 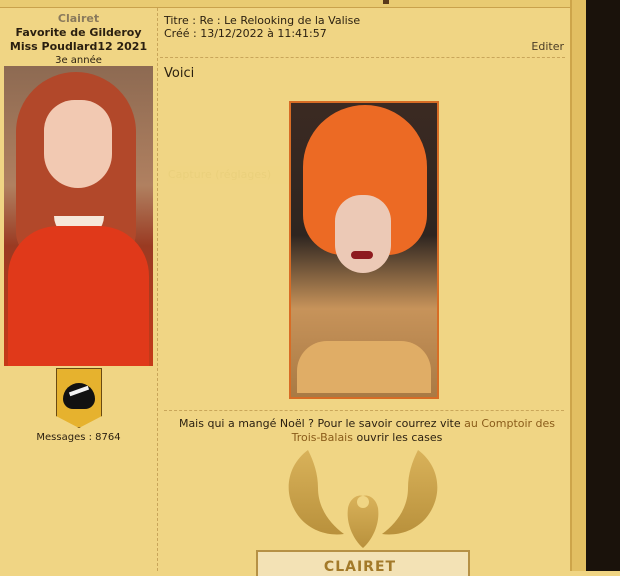 What do you see at coordinates (397, 437) in the screenshot?
I see `signature-text-after: ouvrir les cases` at bounding box center [397, 437].